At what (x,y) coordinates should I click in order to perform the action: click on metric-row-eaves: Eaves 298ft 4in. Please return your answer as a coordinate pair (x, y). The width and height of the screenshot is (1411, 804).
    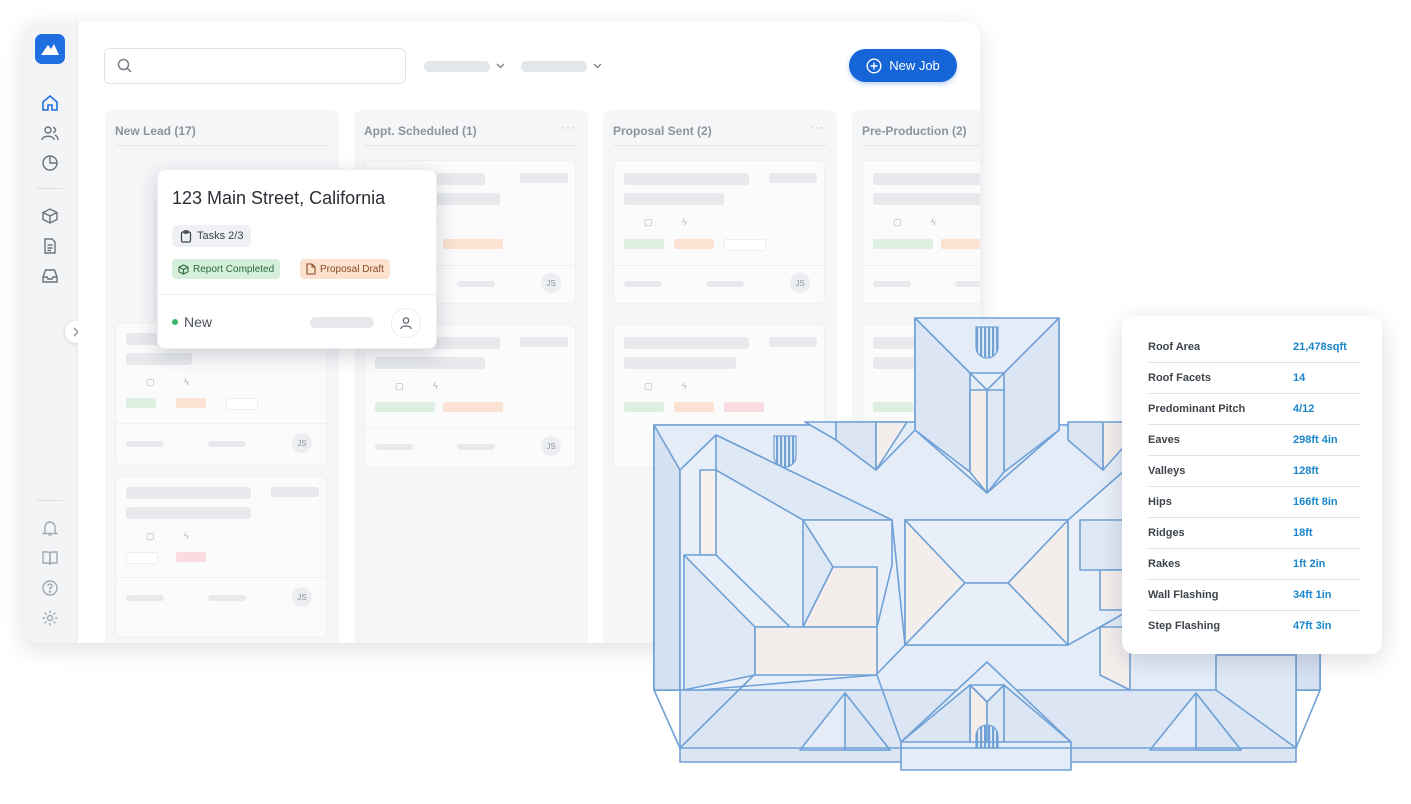
    Looking at the image, I should click on (1254, 440).